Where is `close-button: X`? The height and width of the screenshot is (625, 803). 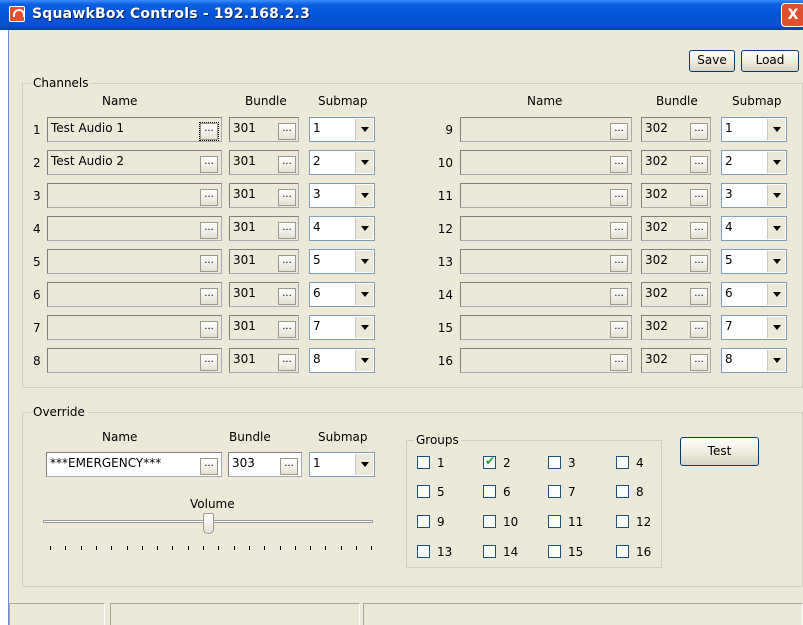
close-button: X is located at coordinates (792, 15).